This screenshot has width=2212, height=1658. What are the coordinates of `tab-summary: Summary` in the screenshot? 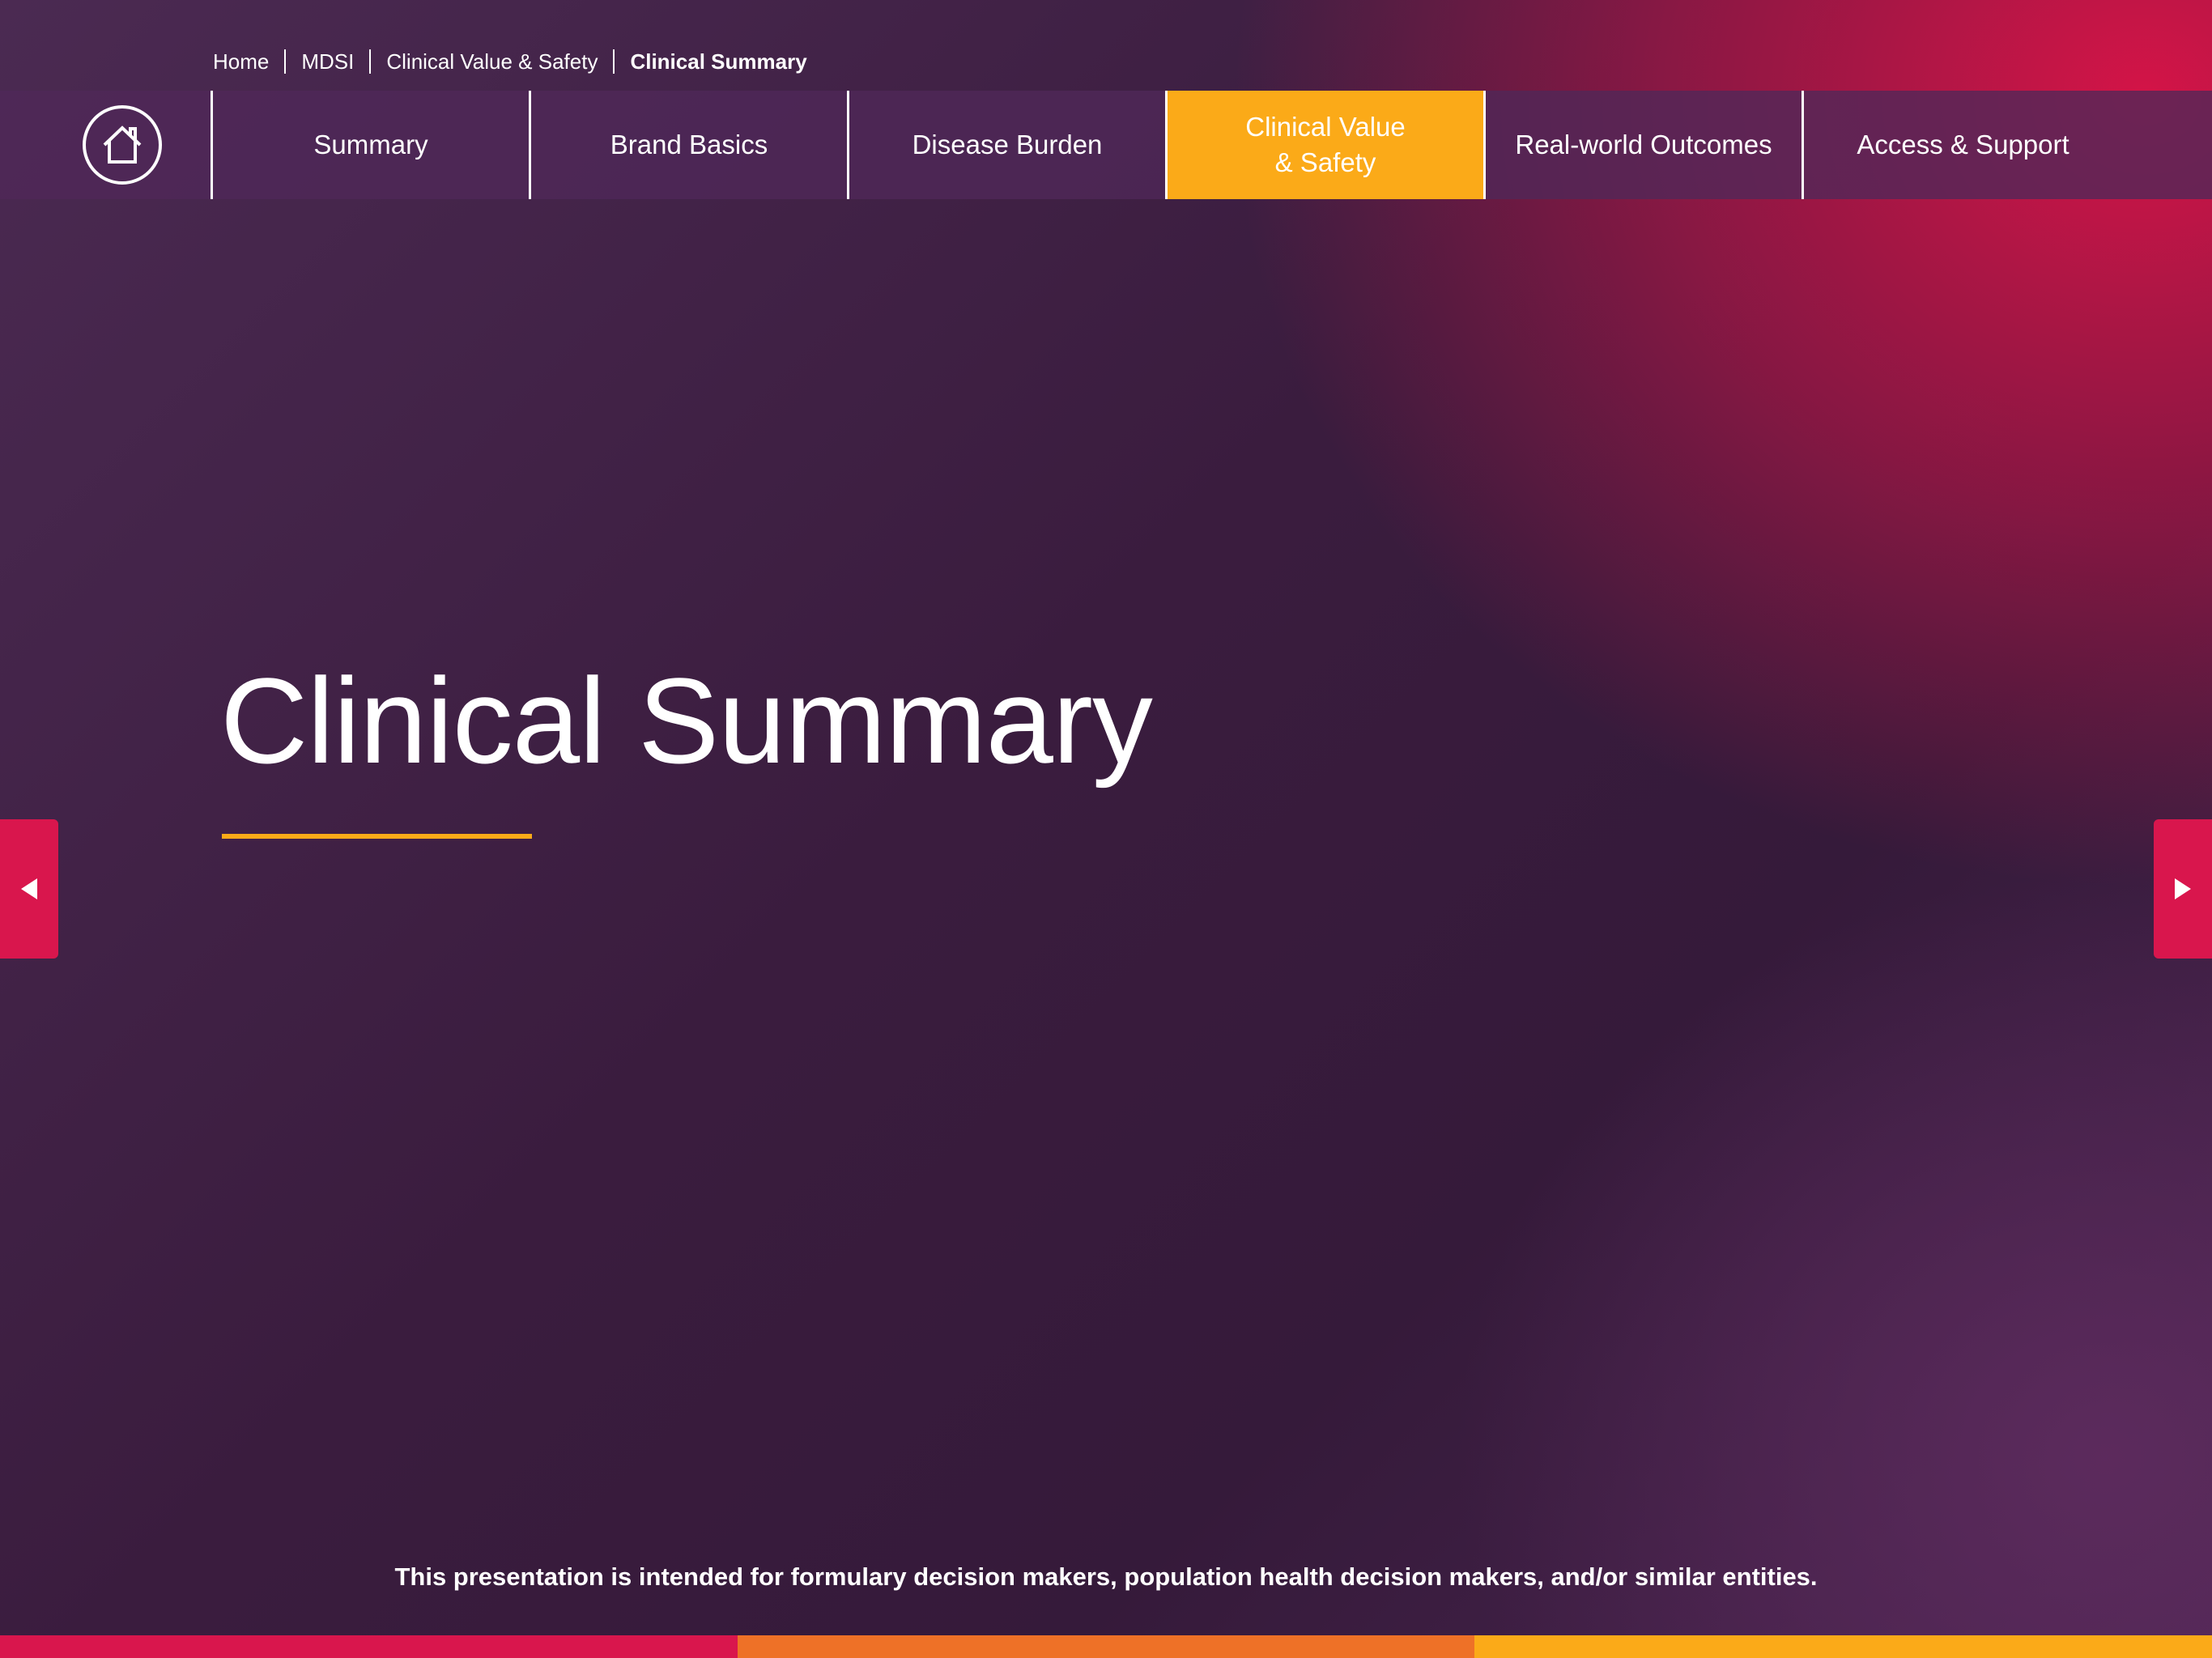 It's located at (372, 145).